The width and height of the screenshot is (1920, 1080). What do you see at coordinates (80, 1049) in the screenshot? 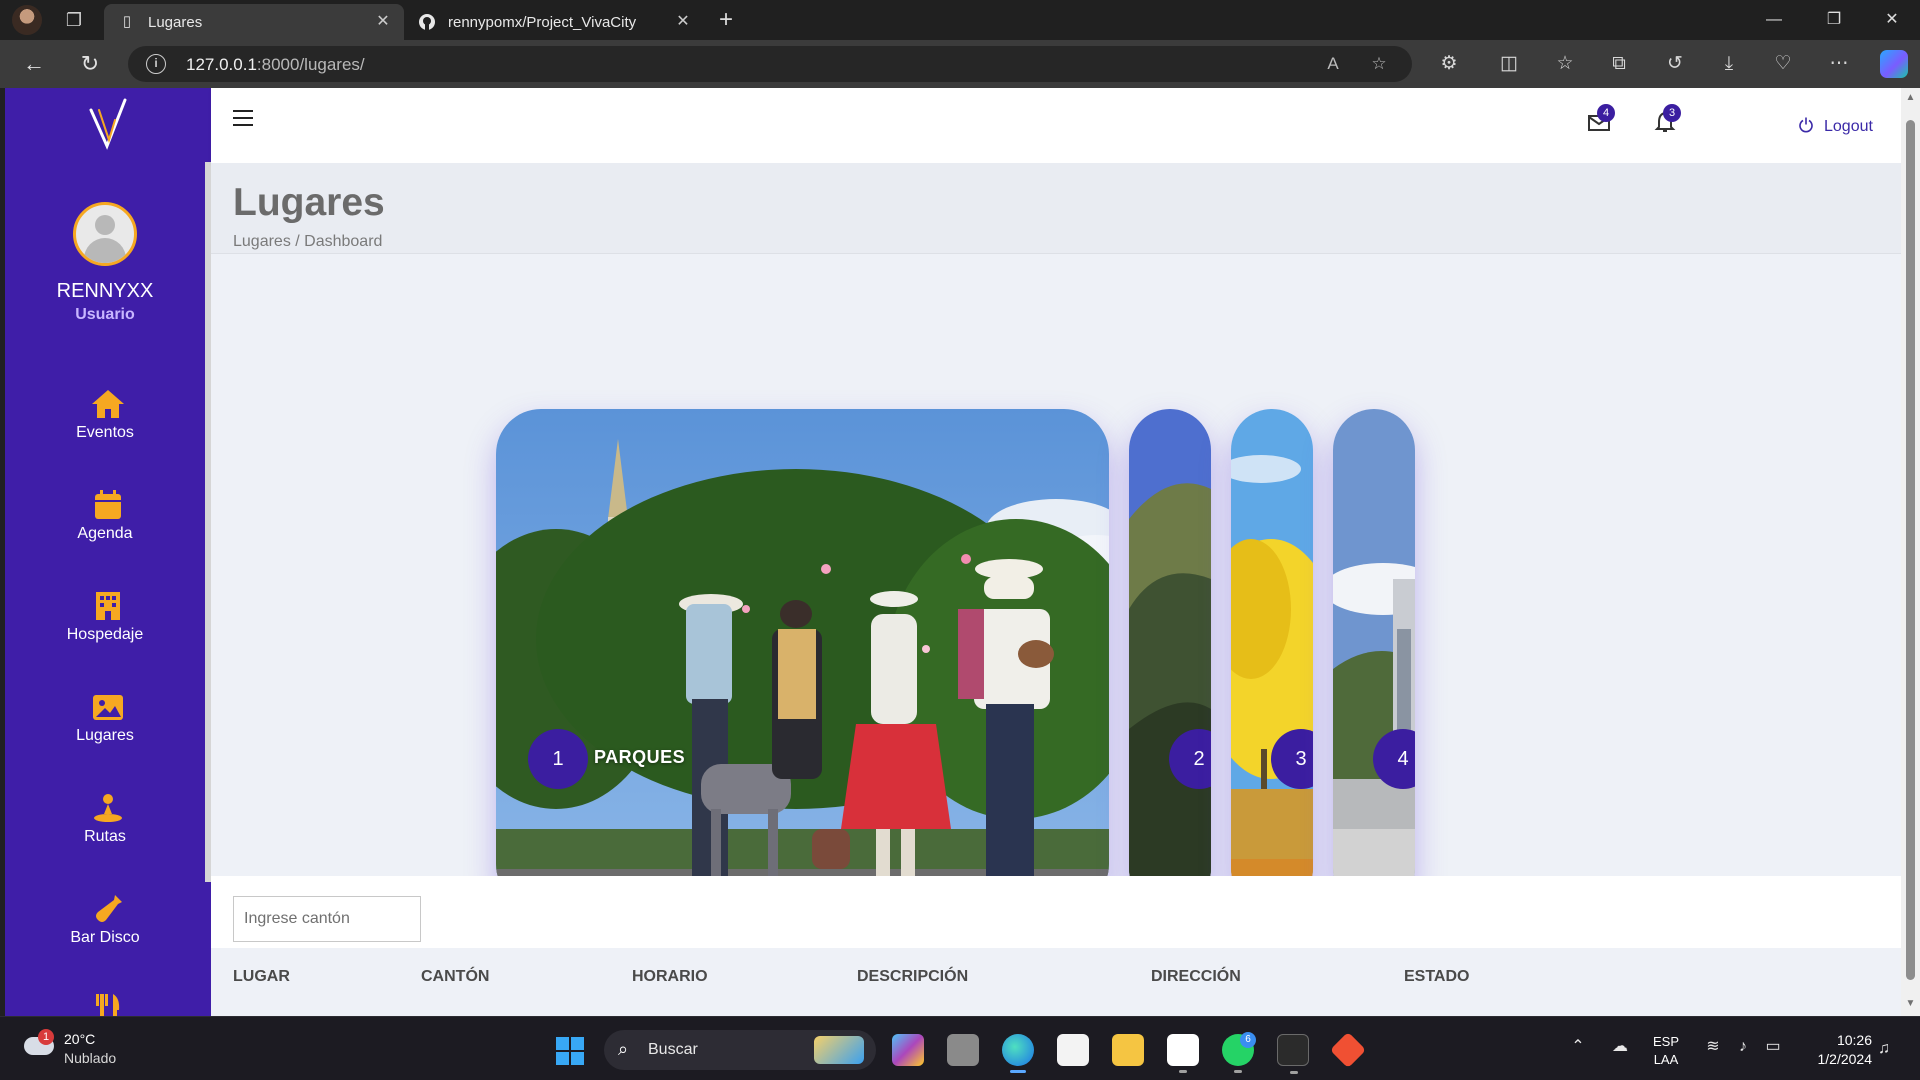
I see `weather-widget: 1 20°C Nublado` at bounding box center [80, 1049].